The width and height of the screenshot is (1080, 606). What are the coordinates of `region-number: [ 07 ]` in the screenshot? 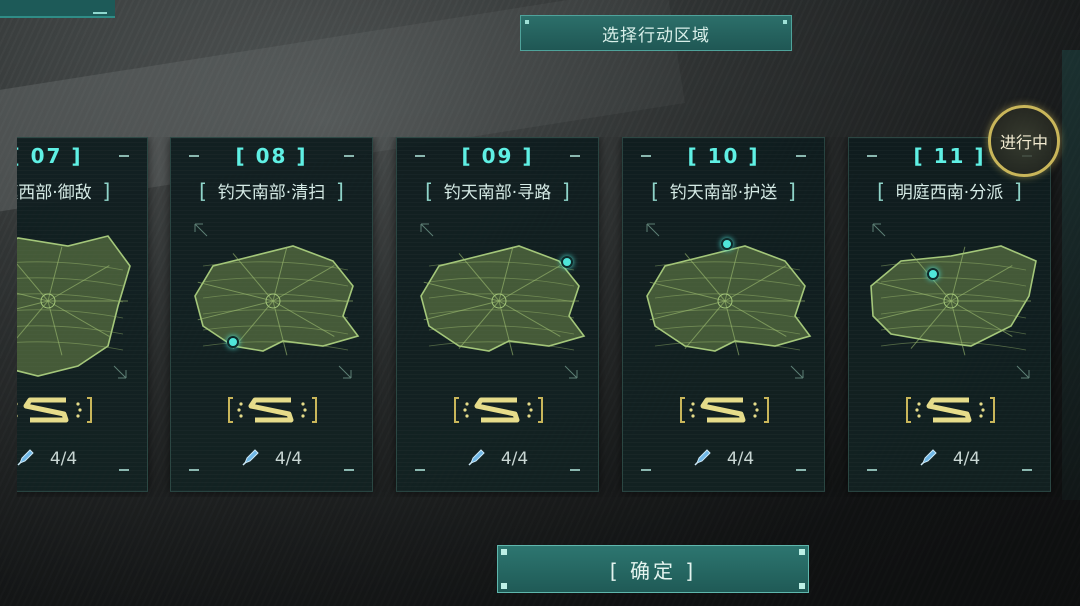 It's located at (50, 156).